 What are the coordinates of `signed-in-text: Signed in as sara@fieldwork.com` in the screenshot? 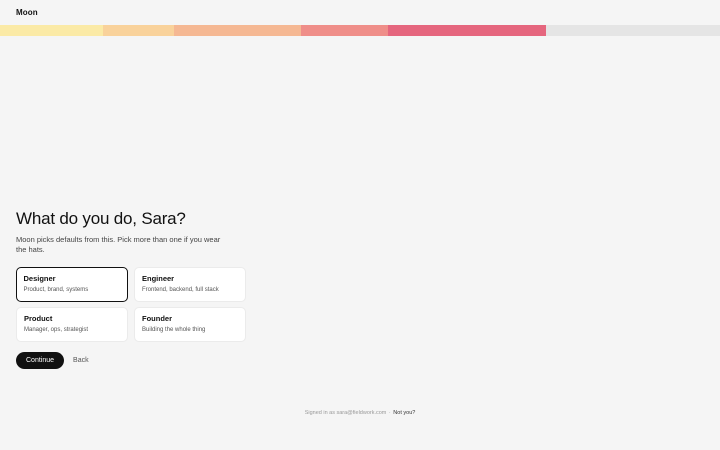 It's located at (345, 413).